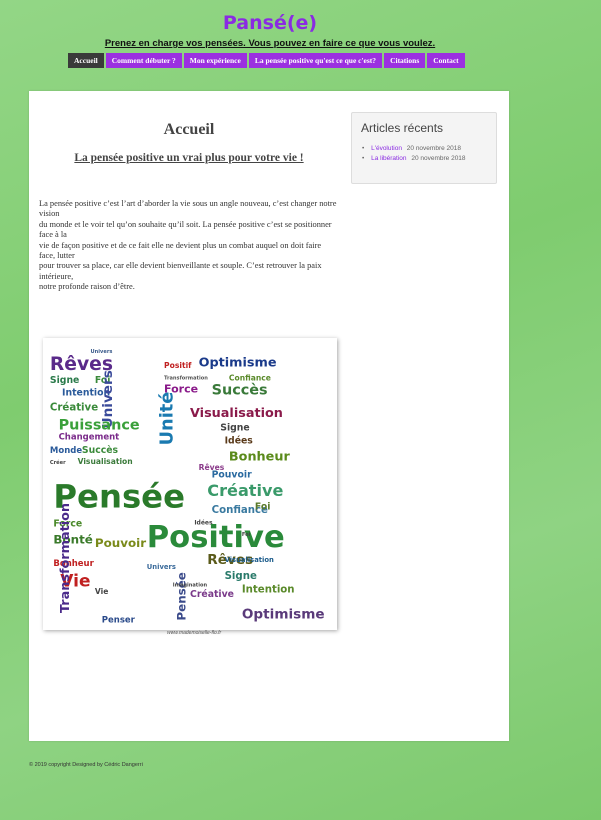 This screenshot has width=601, height=820. What do you see at coordinates (216, 537) in the screenshot?
I see `word-cloud-word: Positive` at bounding box center [216, 537].